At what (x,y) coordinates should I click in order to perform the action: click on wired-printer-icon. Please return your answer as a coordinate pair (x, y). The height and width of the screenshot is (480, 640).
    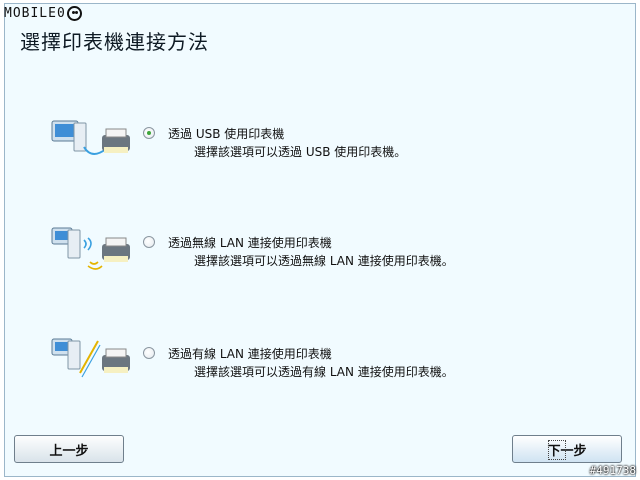
    Looking at the image, I should click on (90, 358).